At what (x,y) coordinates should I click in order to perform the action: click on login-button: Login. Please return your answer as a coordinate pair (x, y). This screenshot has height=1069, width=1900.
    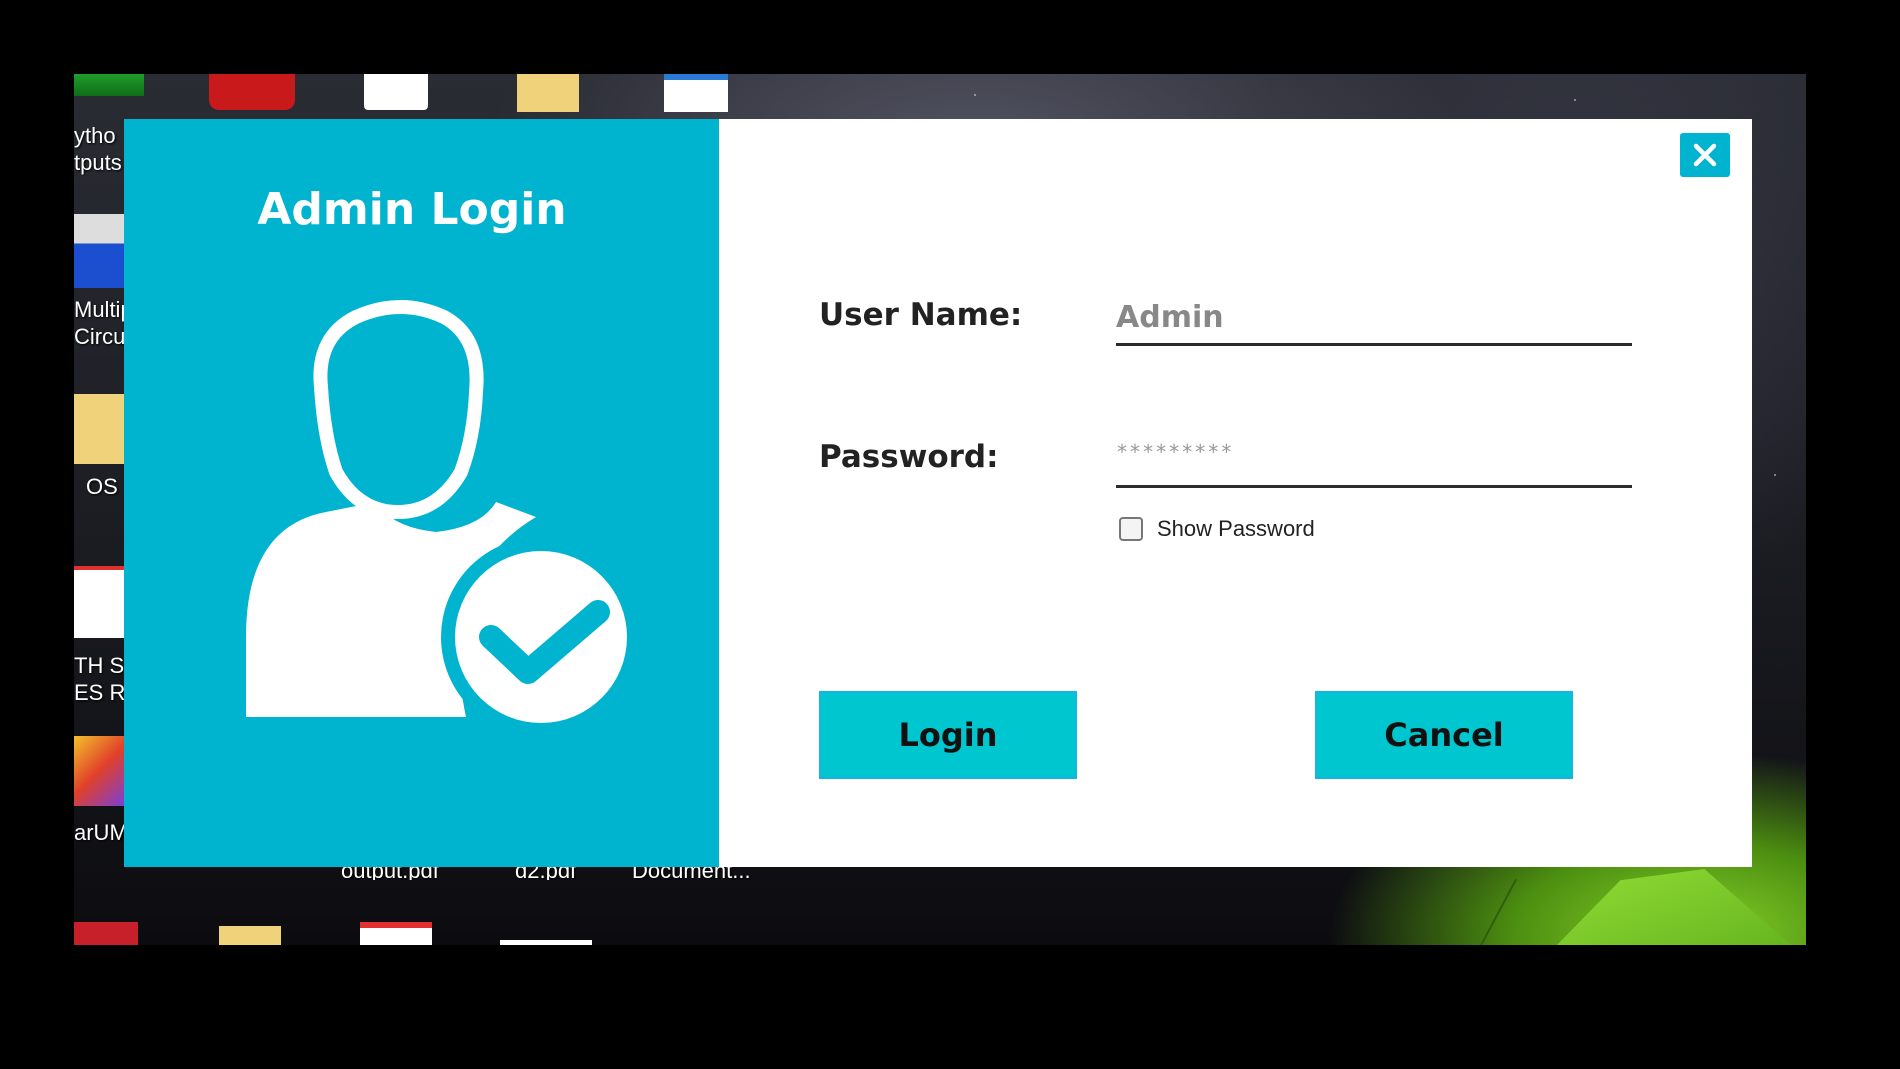
    Looking at the image, I should click on (948, 735).